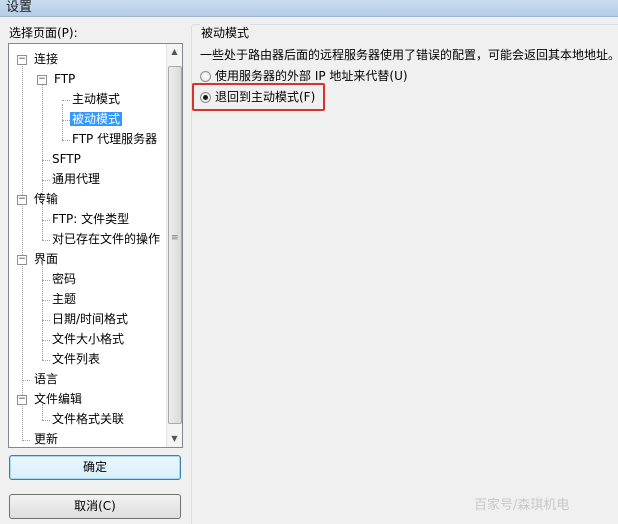  I want to click on tree-item-ftp-file-types: FTP: 文件类型, so click(90, 219).